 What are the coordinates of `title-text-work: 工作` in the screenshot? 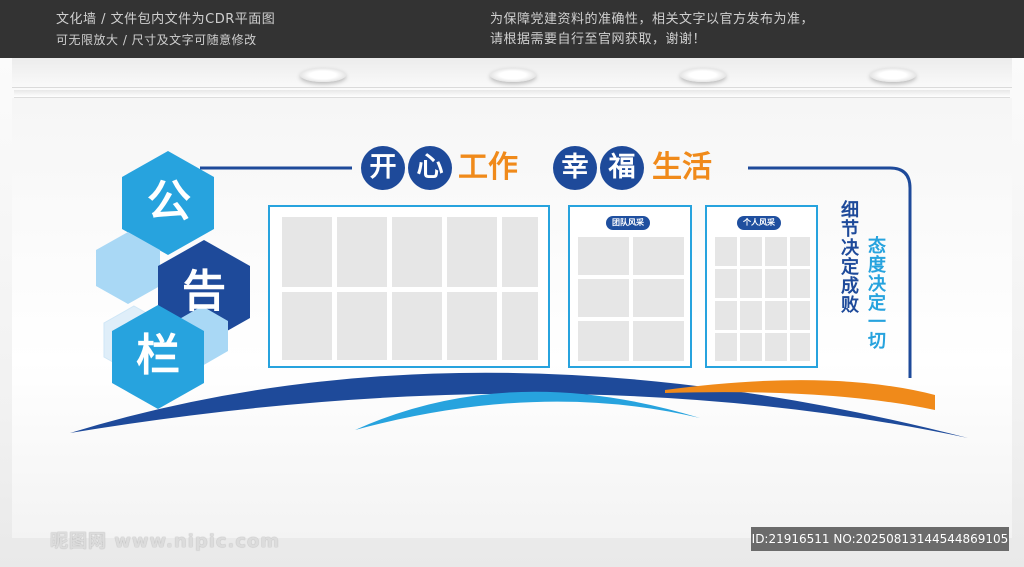 It's located at (488, 167).